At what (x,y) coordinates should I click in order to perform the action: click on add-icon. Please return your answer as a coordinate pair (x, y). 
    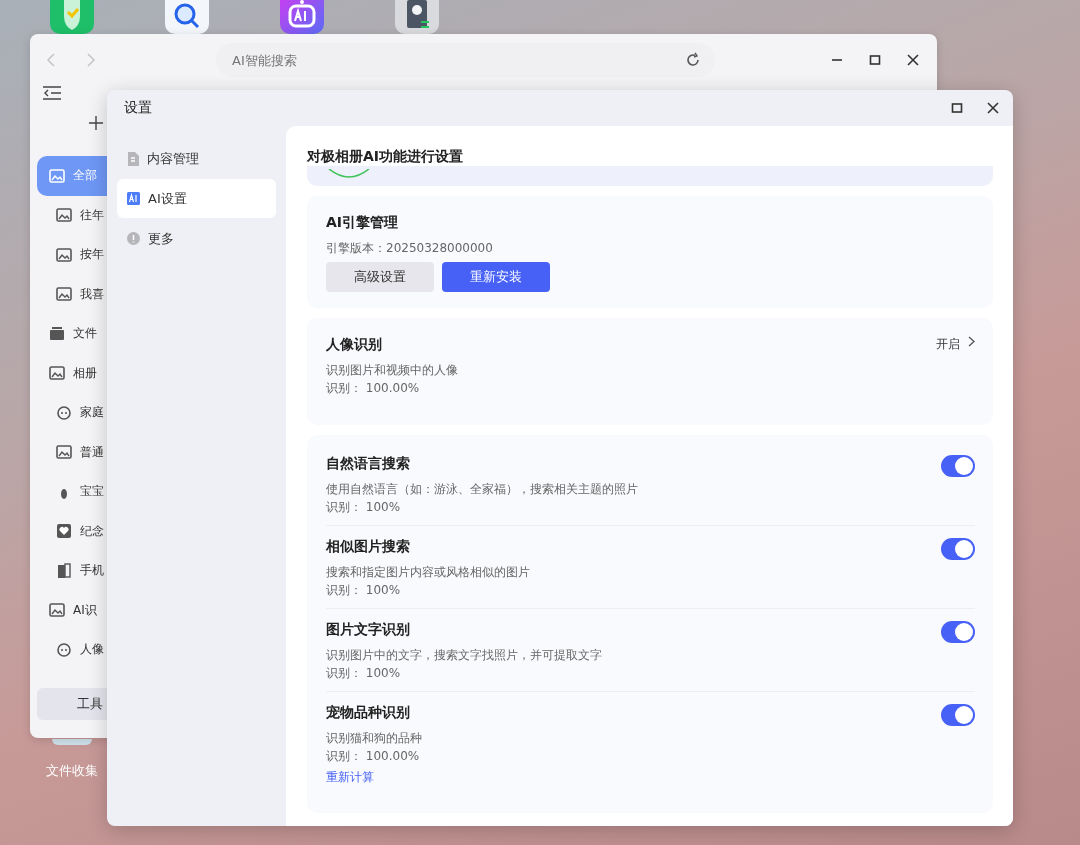
    Looking at the image, I should click on (96, 123).